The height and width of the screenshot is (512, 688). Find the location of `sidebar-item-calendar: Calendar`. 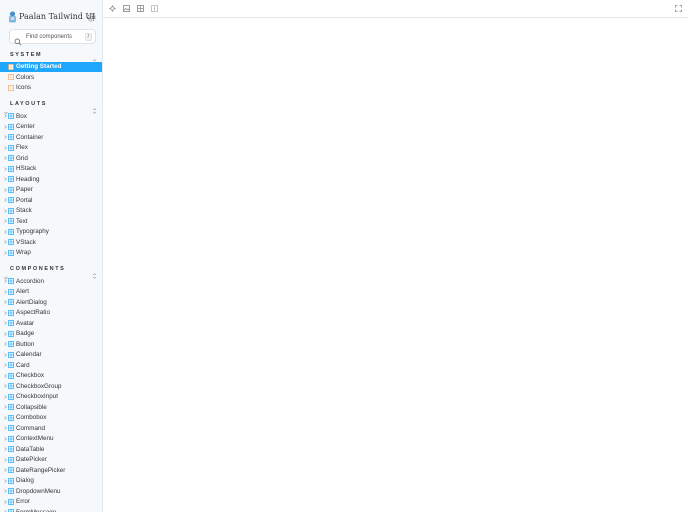

sidebar-item-calendar: Calendar is located at coordinates (51, 355).